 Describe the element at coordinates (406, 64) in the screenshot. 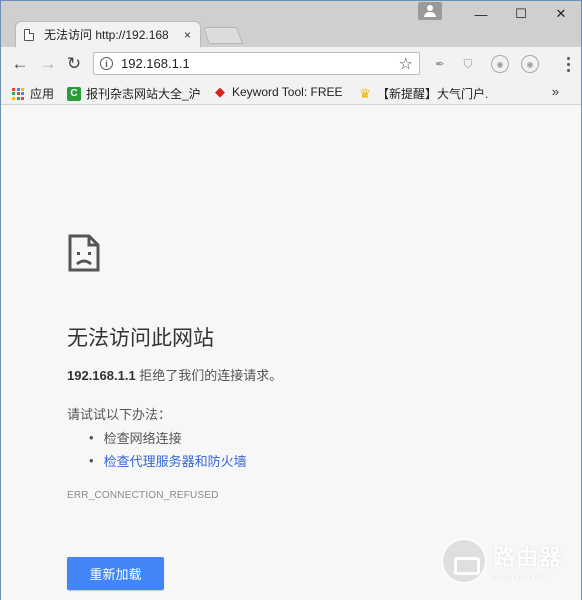

I see `bookmark-star-icon: ☆` at that location.